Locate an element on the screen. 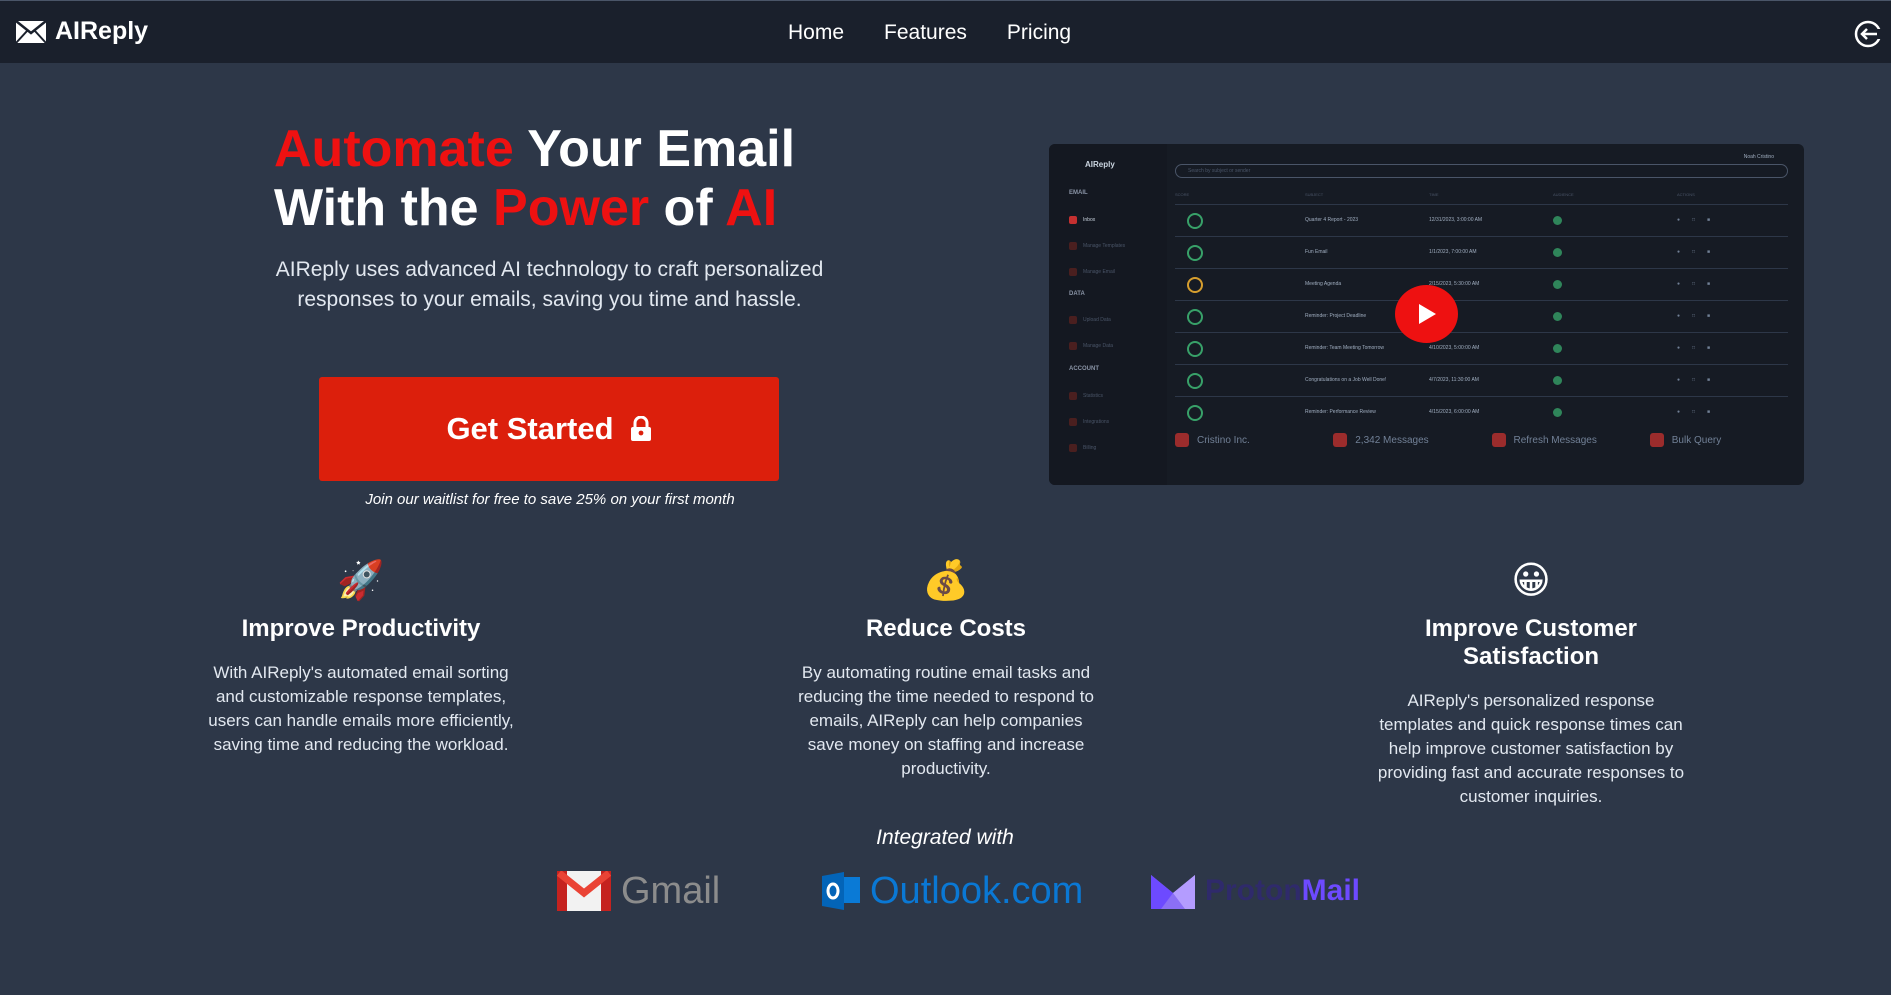  nav-link-home: Home is located at coordinates (816, 33).